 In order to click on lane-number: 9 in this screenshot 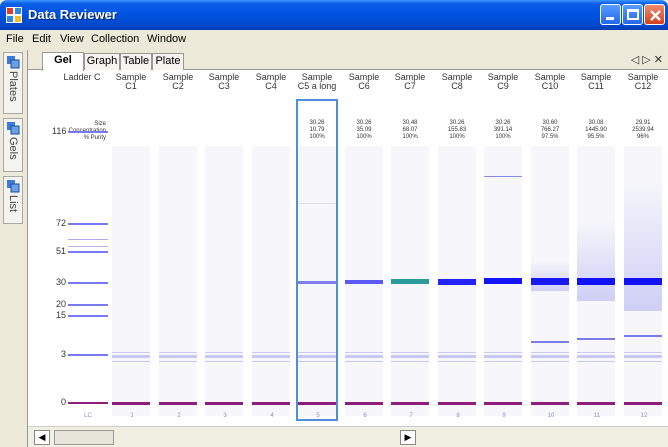, I will do `click(504, 416)`.